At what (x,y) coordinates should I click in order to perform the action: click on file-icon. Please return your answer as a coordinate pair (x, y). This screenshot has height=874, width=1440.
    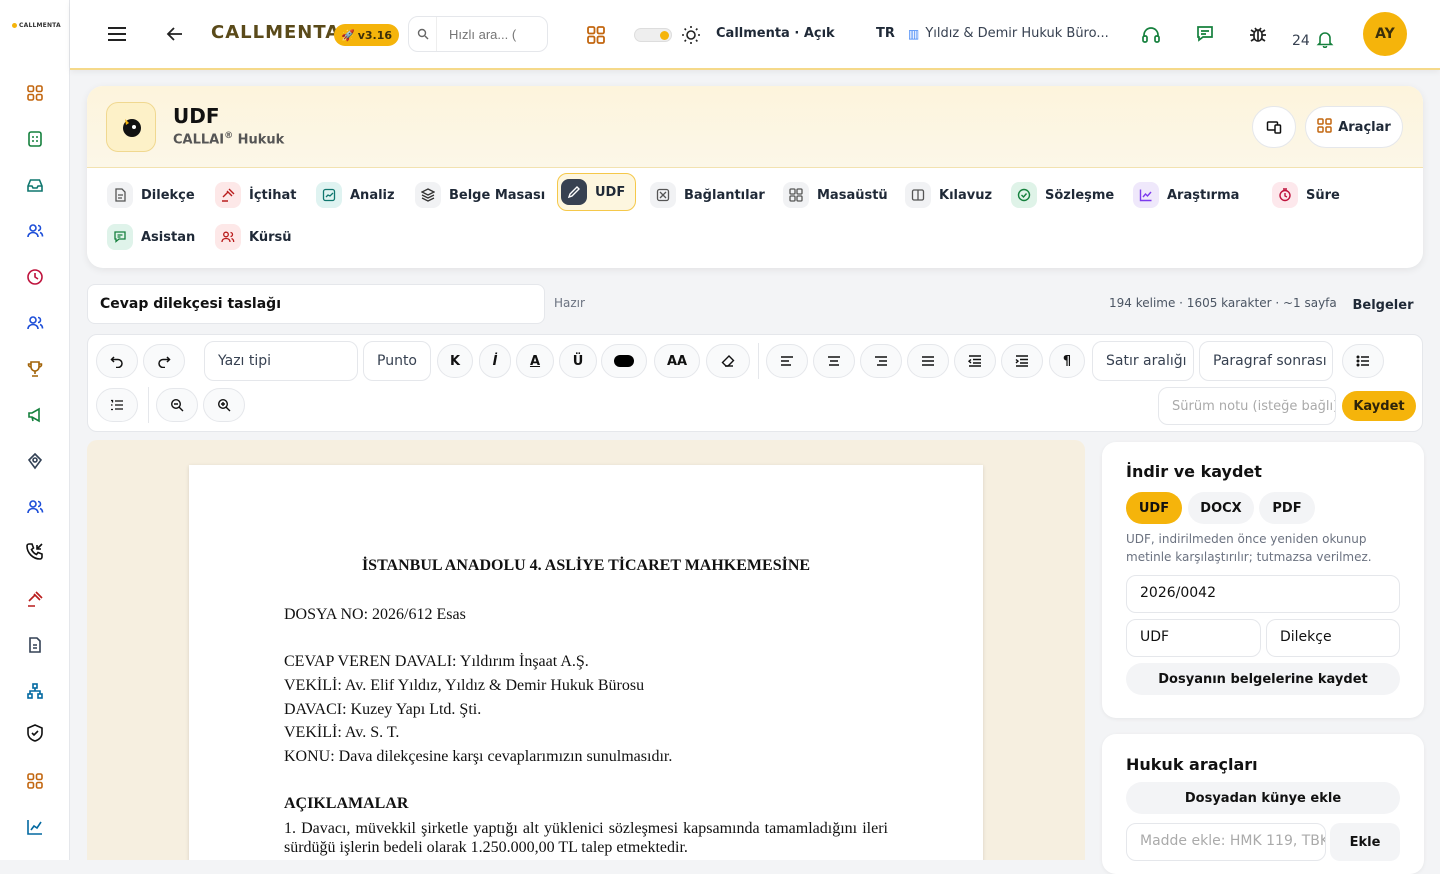
    Looking at the image, I should click on (35, 645).